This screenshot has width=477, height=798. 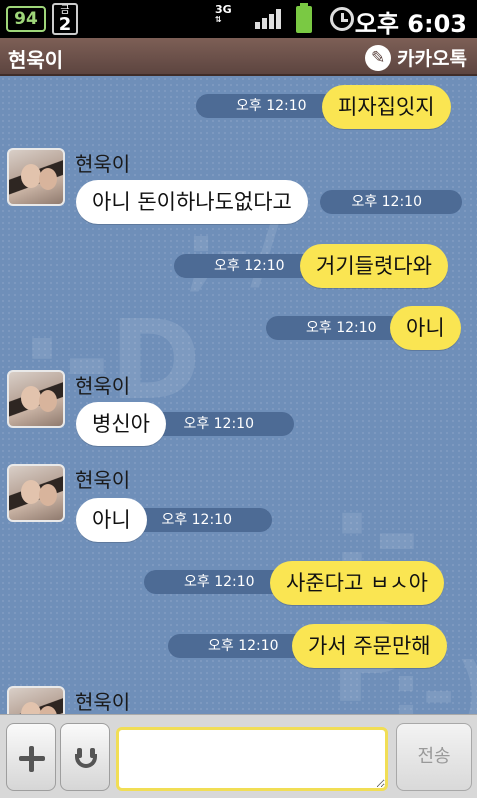 I want to click on chat-header: 현욱이 ✎ 카카오톡, so click(x=238, y=57).